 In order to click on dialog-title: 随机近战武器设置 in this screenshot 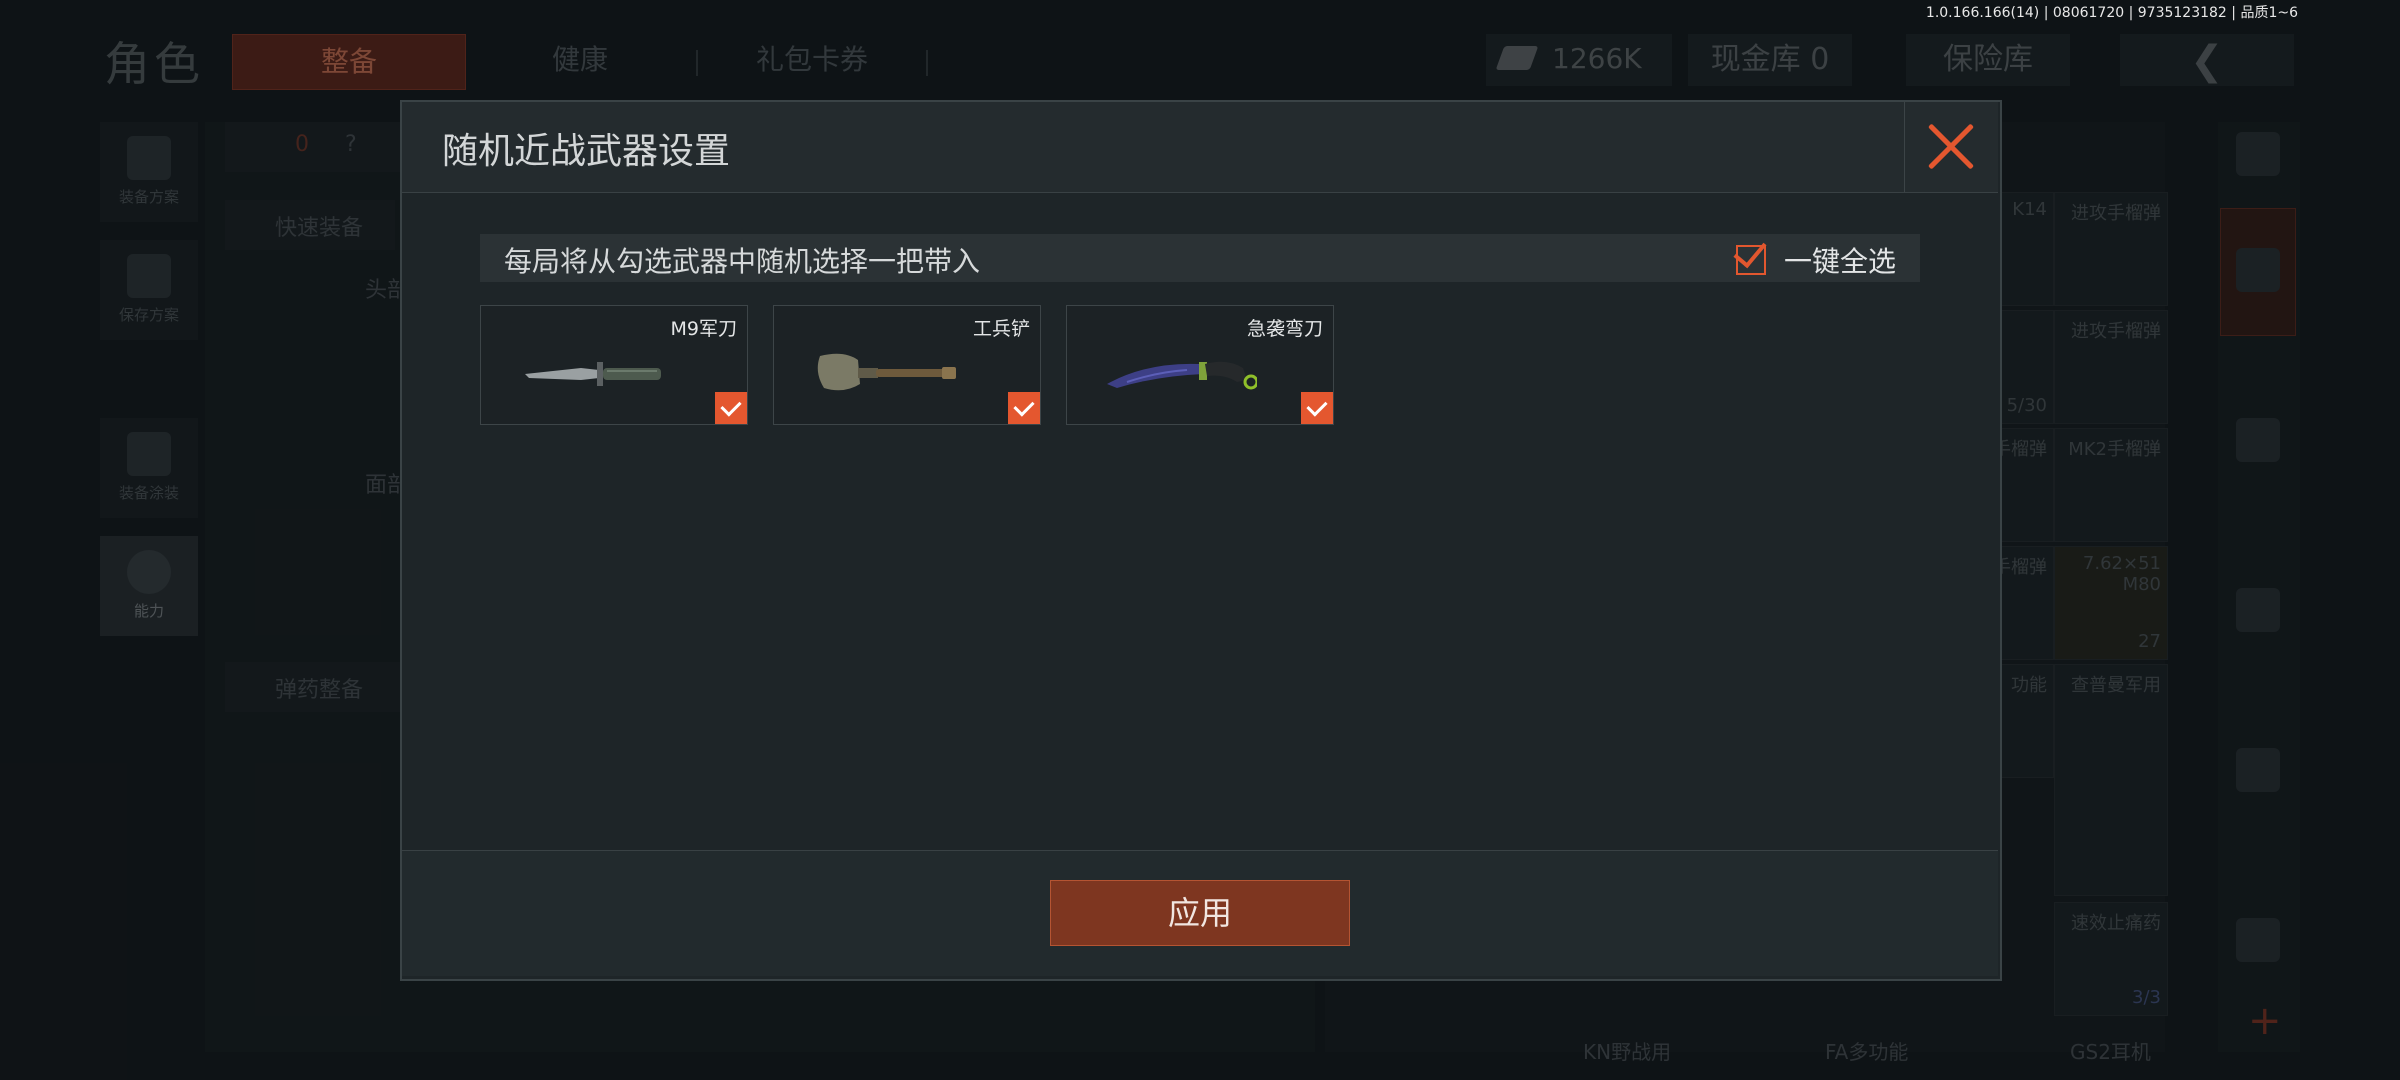, I will do `click(586, 151)`.